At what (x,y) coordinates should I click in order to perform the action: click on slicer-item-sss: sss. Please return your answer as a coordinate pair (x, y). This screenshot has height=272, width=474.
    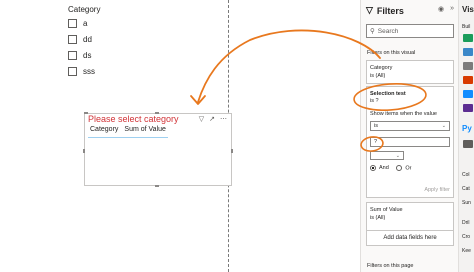
    Looking at the image, I should click on (81, 71).